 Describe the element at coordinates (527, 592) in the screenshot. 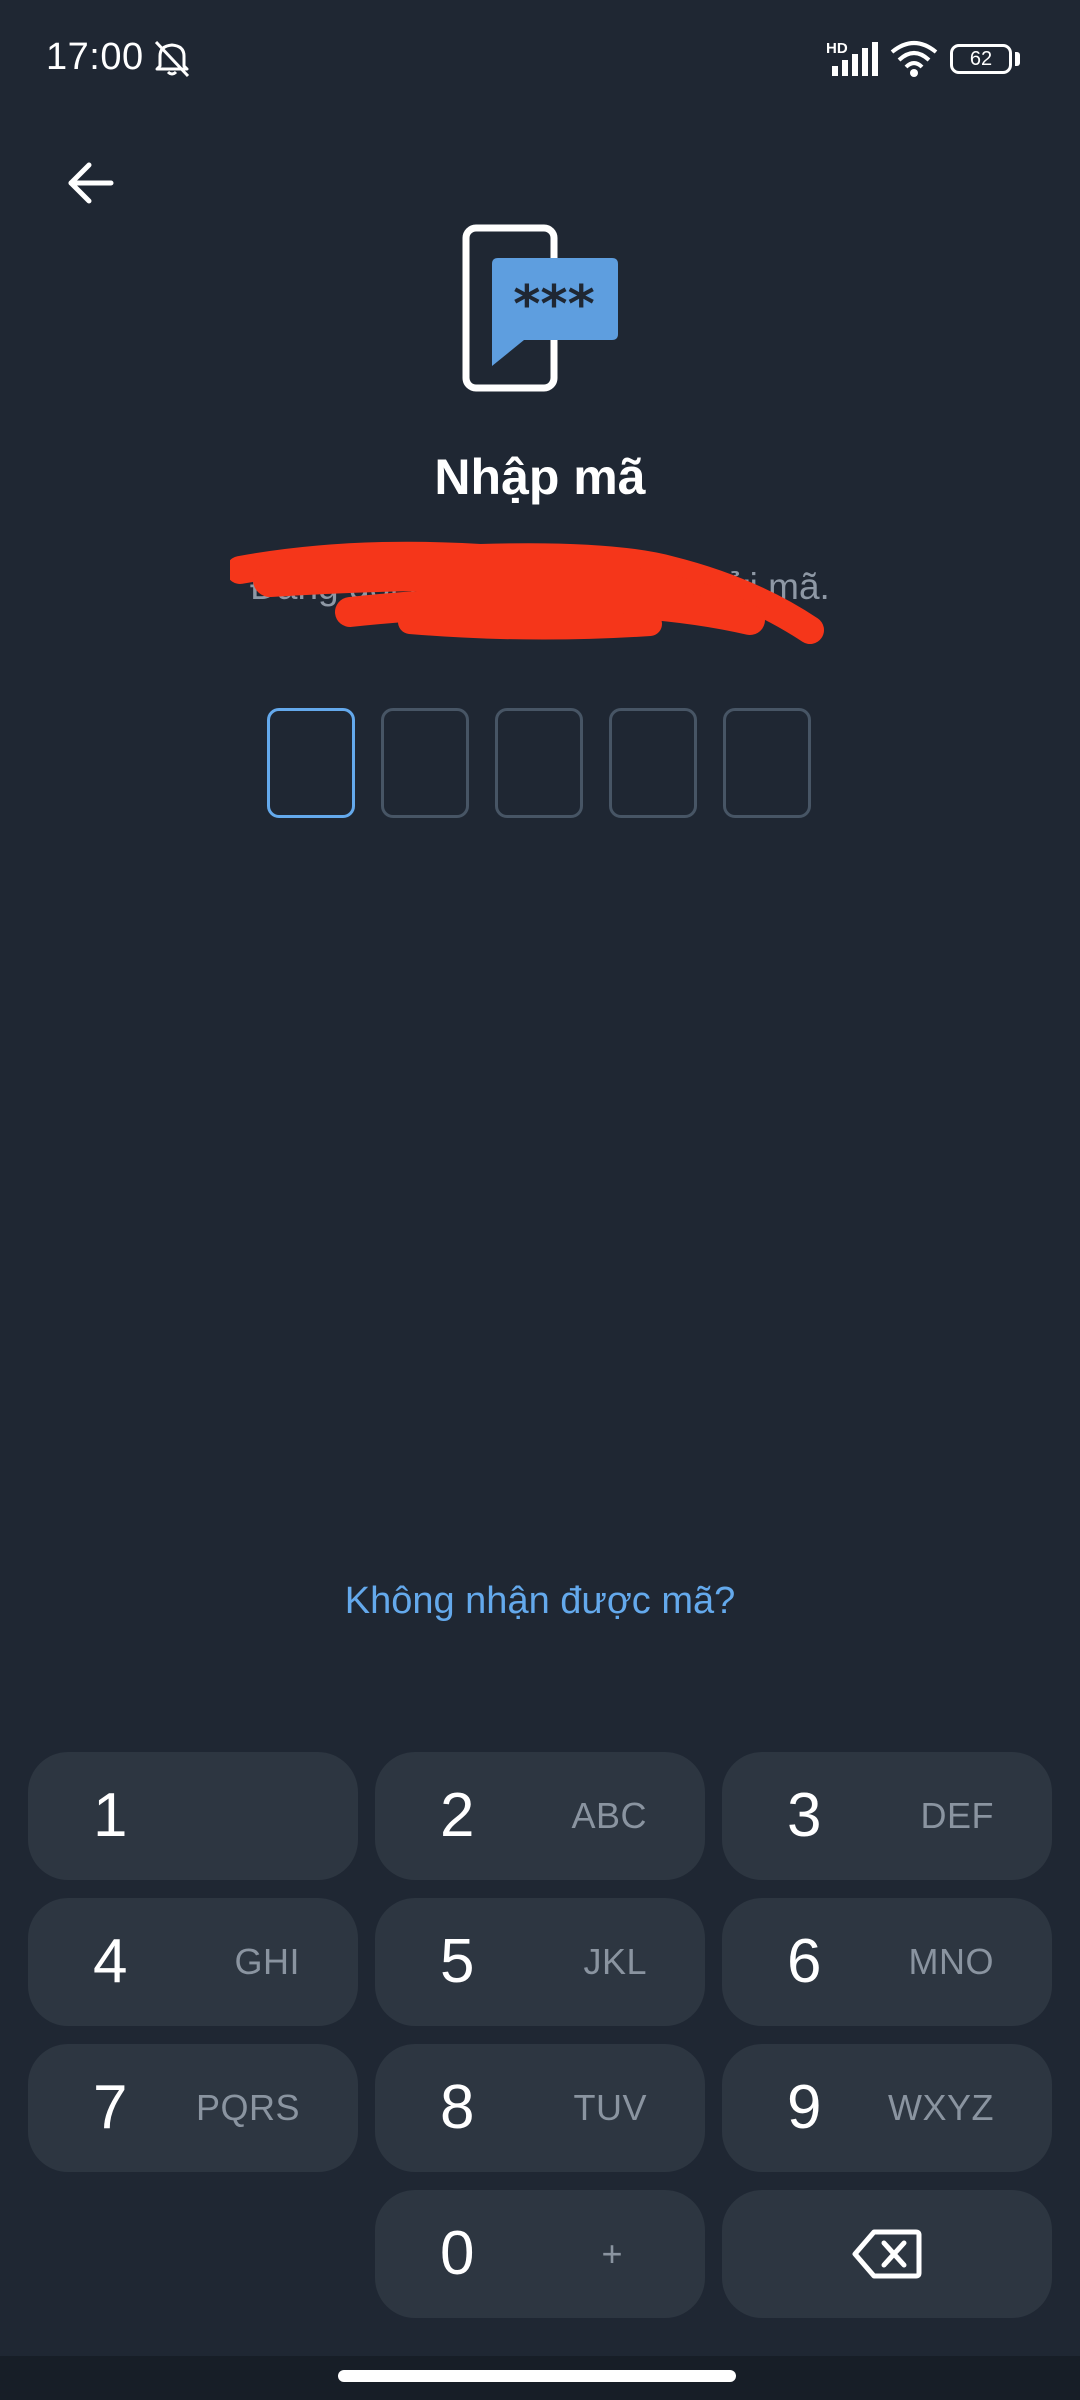

I see `redaction-mark` at that location.